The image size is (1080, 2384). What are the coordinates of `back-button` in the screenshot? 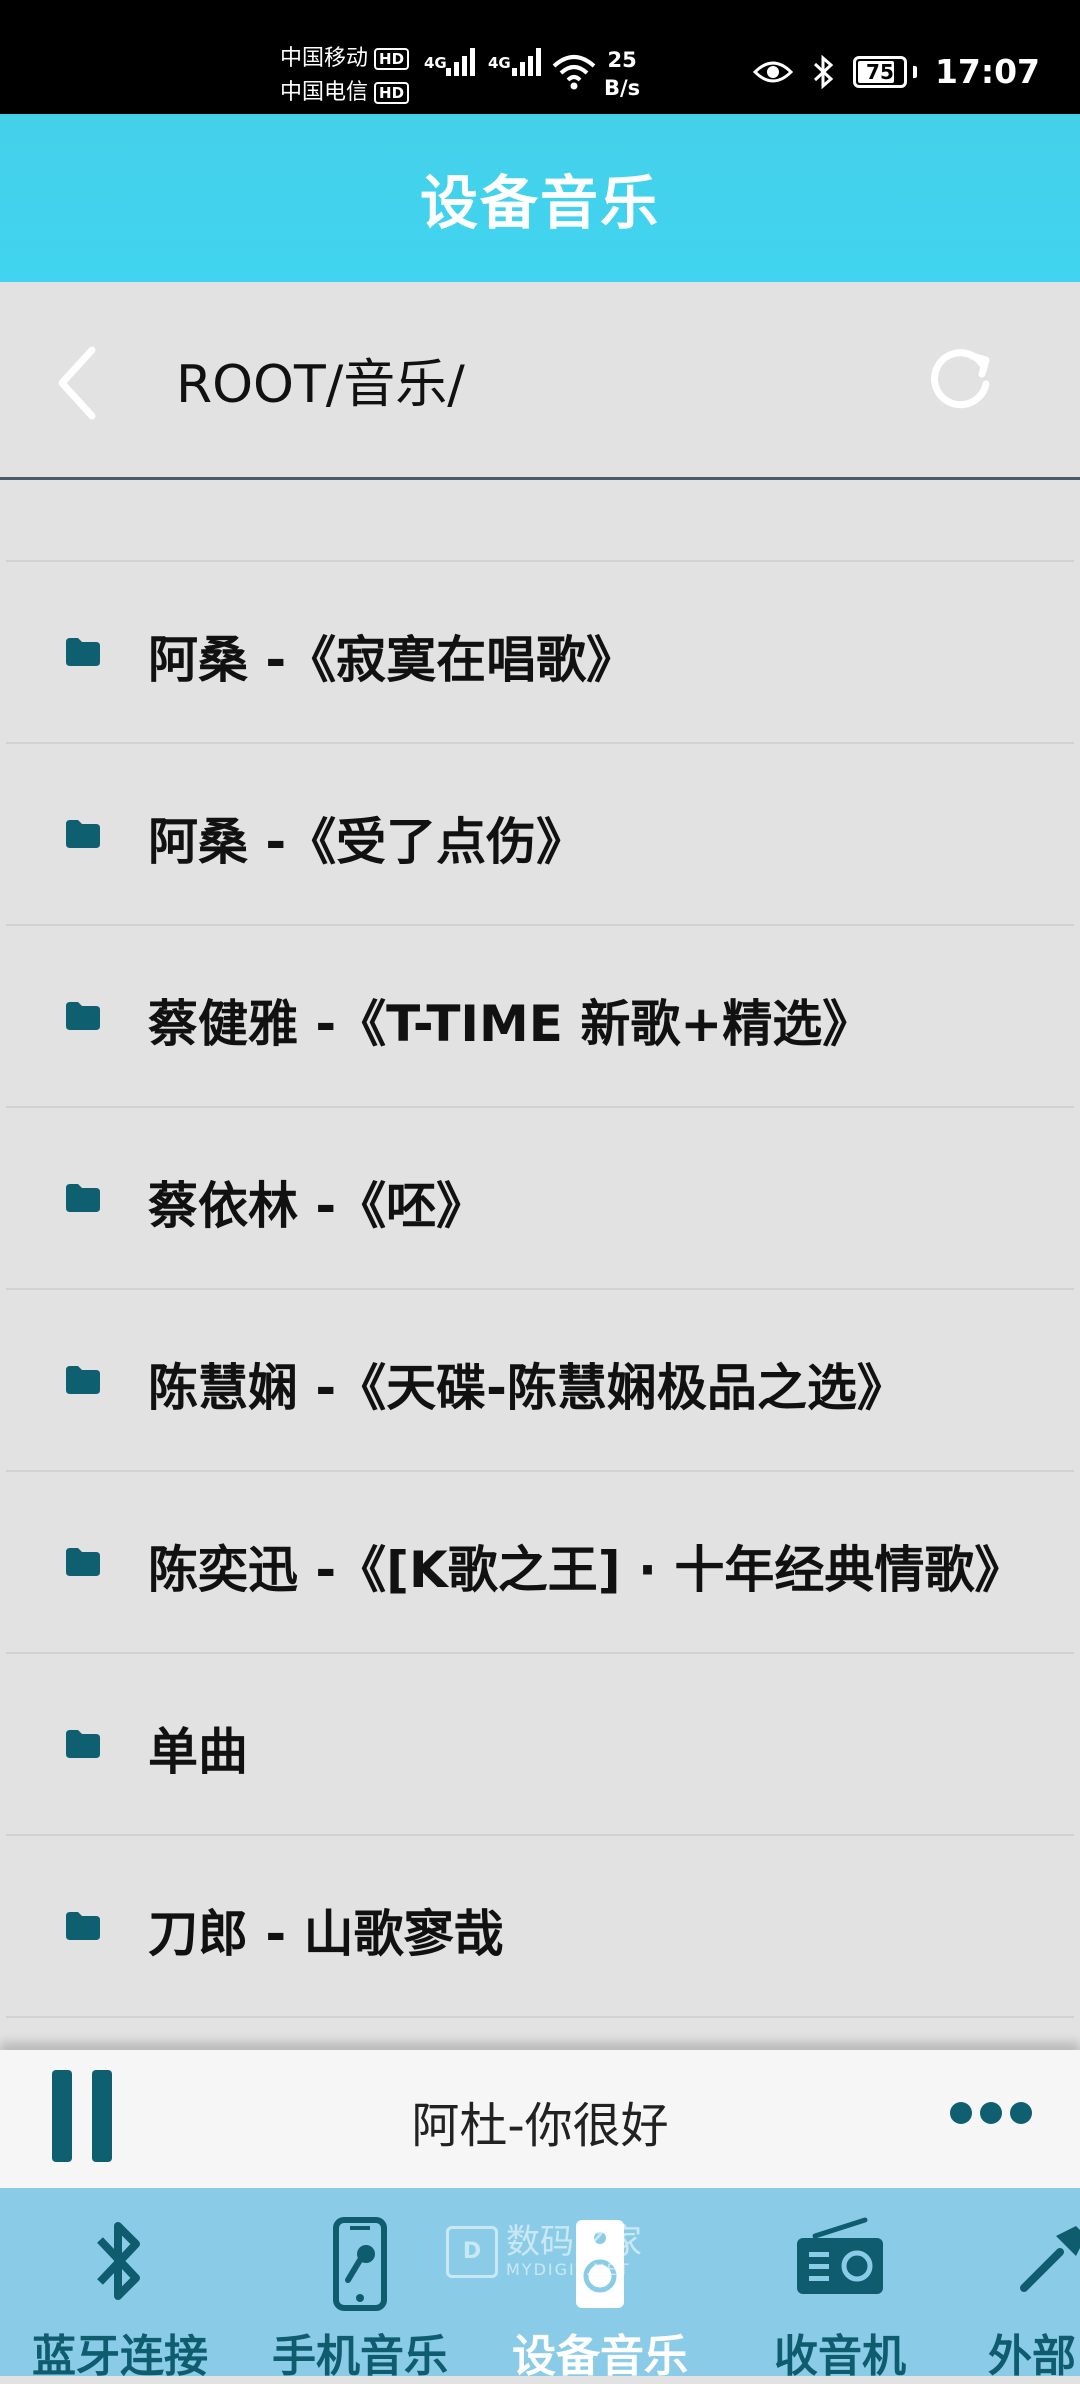 It's located at (83, 383).